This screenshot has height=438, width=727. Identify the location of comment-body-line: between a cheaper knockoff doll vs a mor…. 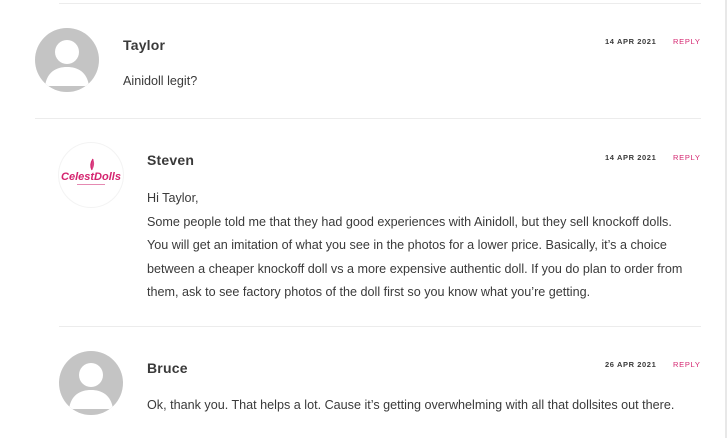
(415, 268).